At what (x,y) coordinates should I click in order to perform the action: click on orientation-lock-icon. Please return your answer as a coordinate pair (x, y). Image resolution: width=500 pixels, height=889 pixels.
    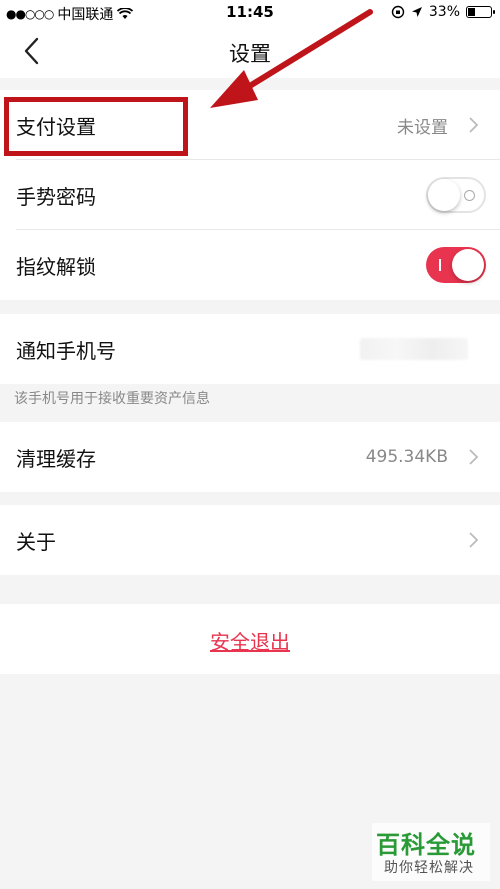
    Looking at the image, I should click on (398, 12).